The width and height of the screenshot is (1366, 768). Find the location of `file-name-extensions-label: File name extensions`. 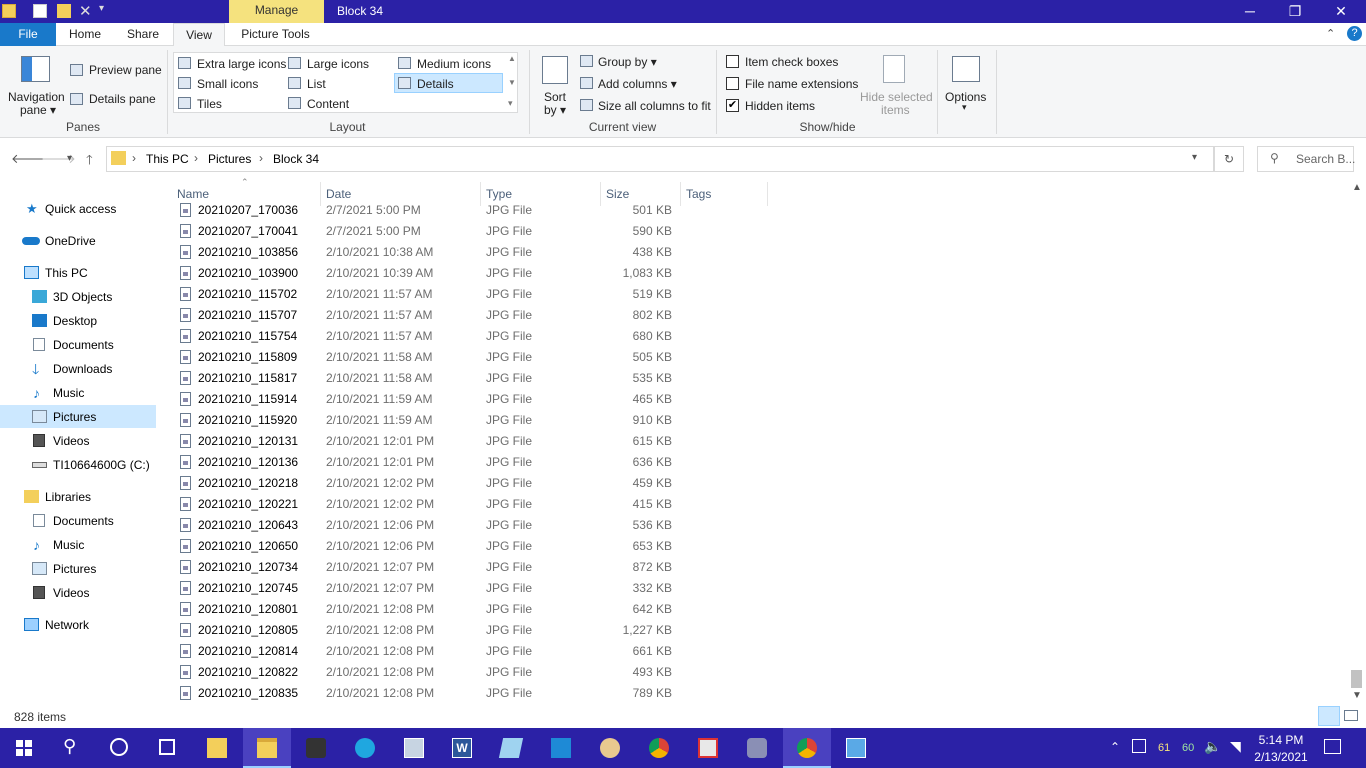

file-name-extensions-label: File name extensions is located at coordinates (801, 84).